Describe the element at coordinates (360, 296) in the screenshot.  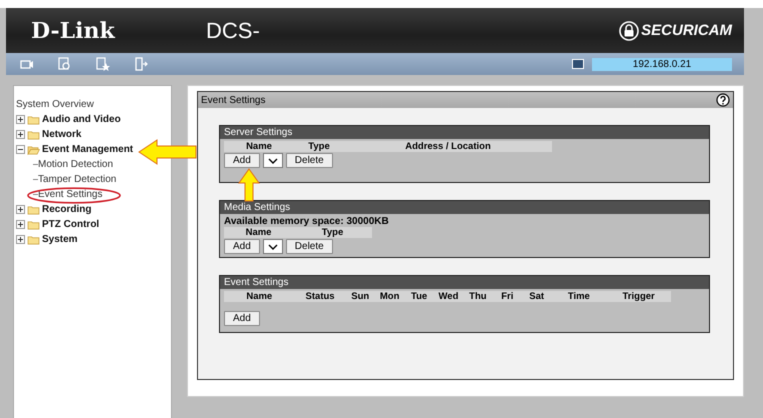
I see `column-header: Sun` at that location.